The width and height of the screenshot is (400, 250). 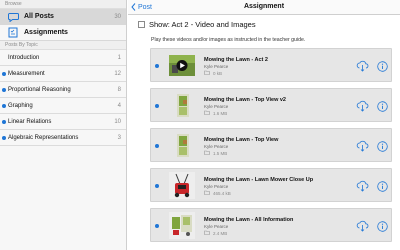 What do you see at coordinates (39, 89) in the screenshot?
I see `topic-label: Proportional Reasoning` at bounding box center [39, 89].